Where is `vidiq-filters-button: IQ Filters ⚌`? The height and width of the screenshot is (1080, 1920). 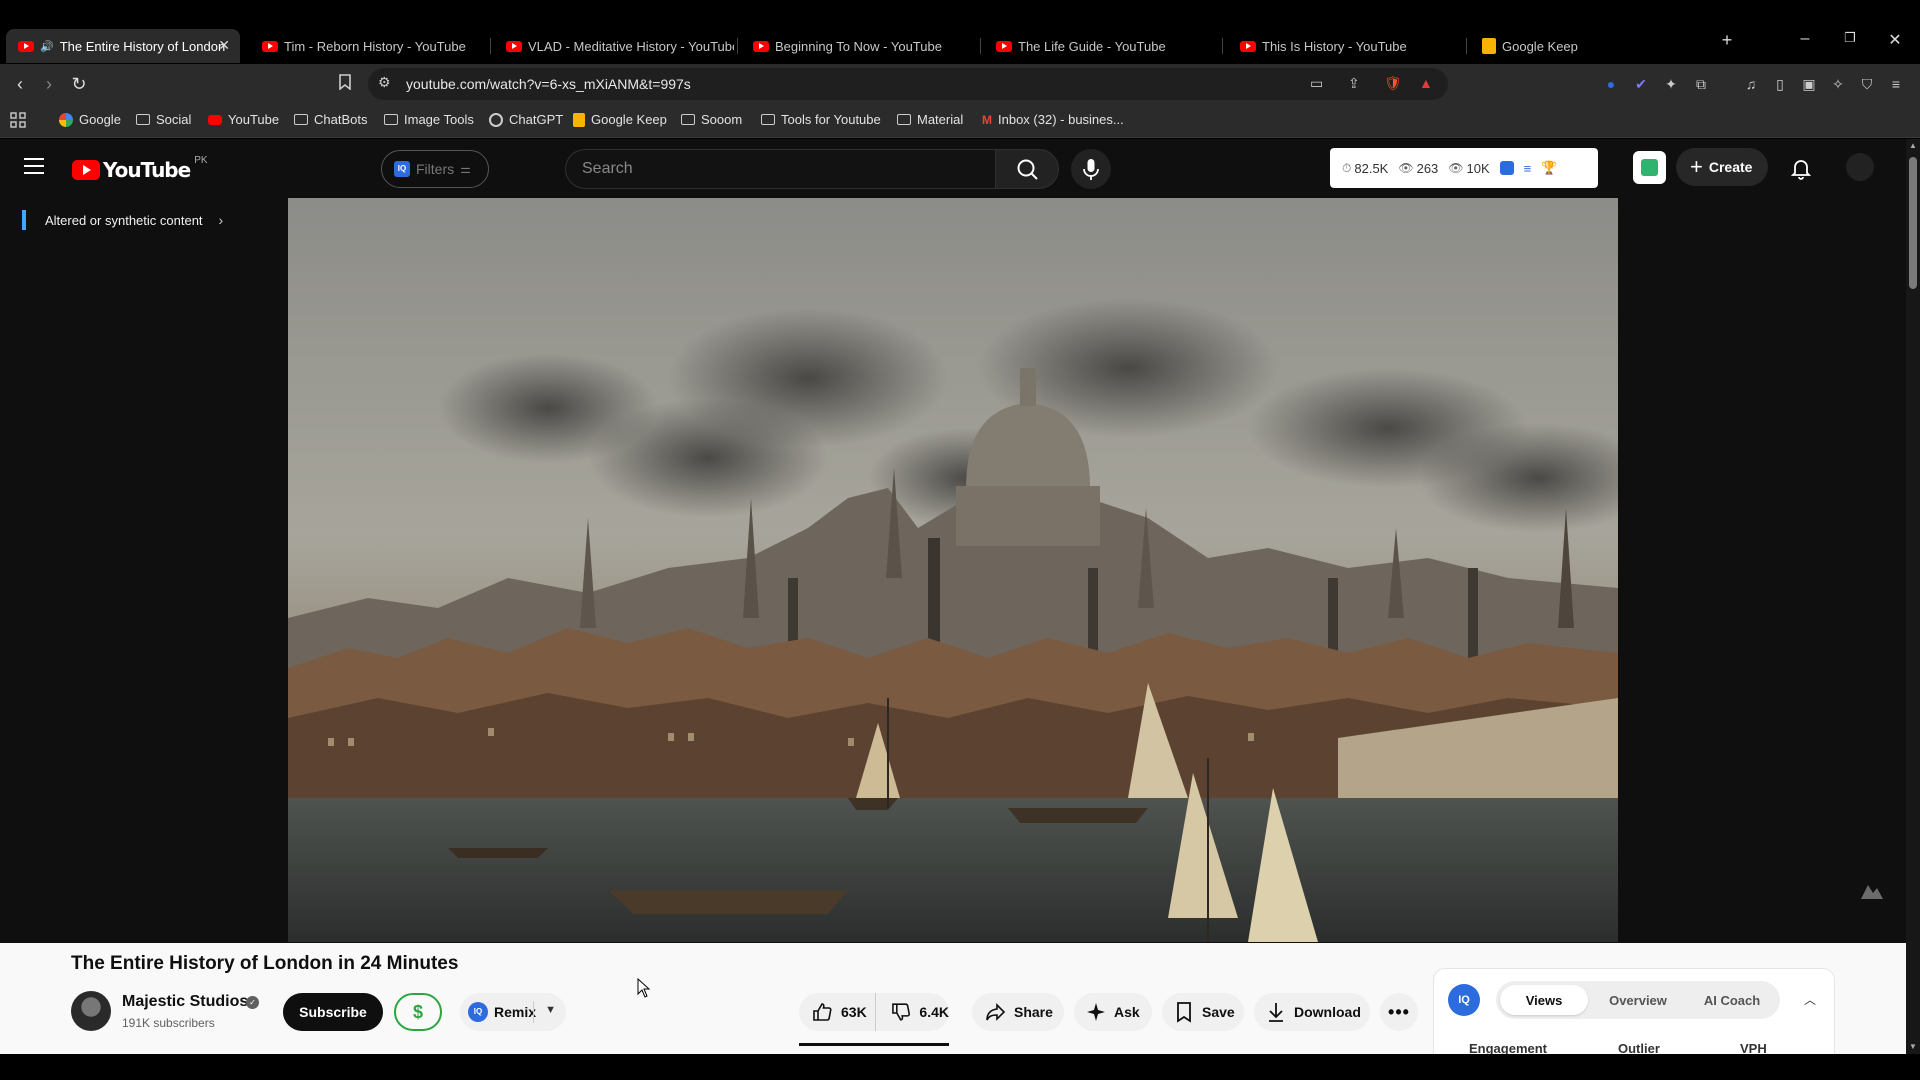
vidiq-filters-button: IQ Filters ⚌ is located at coordinates (435, 169).